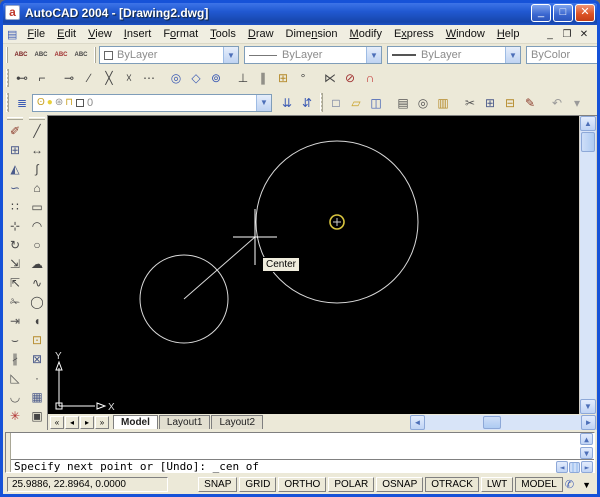 The height and width of the screenshot is (497, 600). What do you see at coordinates (237, 422) in the screenshot?
I see `tab-layout2: Layout2` at bounding box center [237, 422].